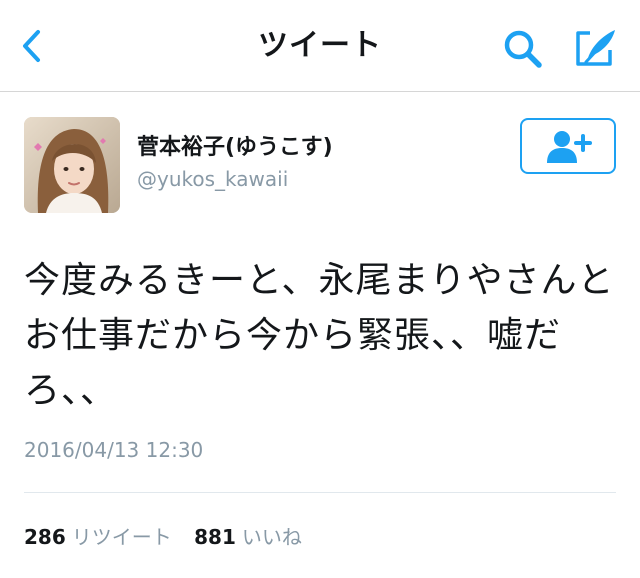 The height and width of the screenshot is (578, 640). I want to click on likes-count: 881, so click(215, 537).